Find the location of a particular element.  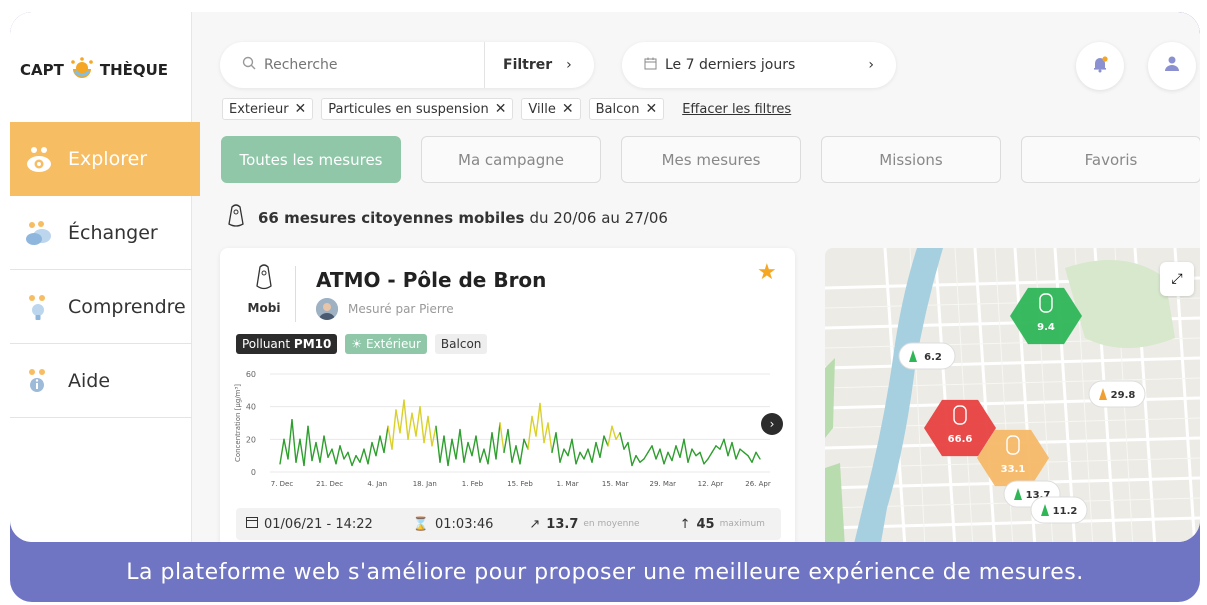

bell-icon is located at coordinates (1100, 66).